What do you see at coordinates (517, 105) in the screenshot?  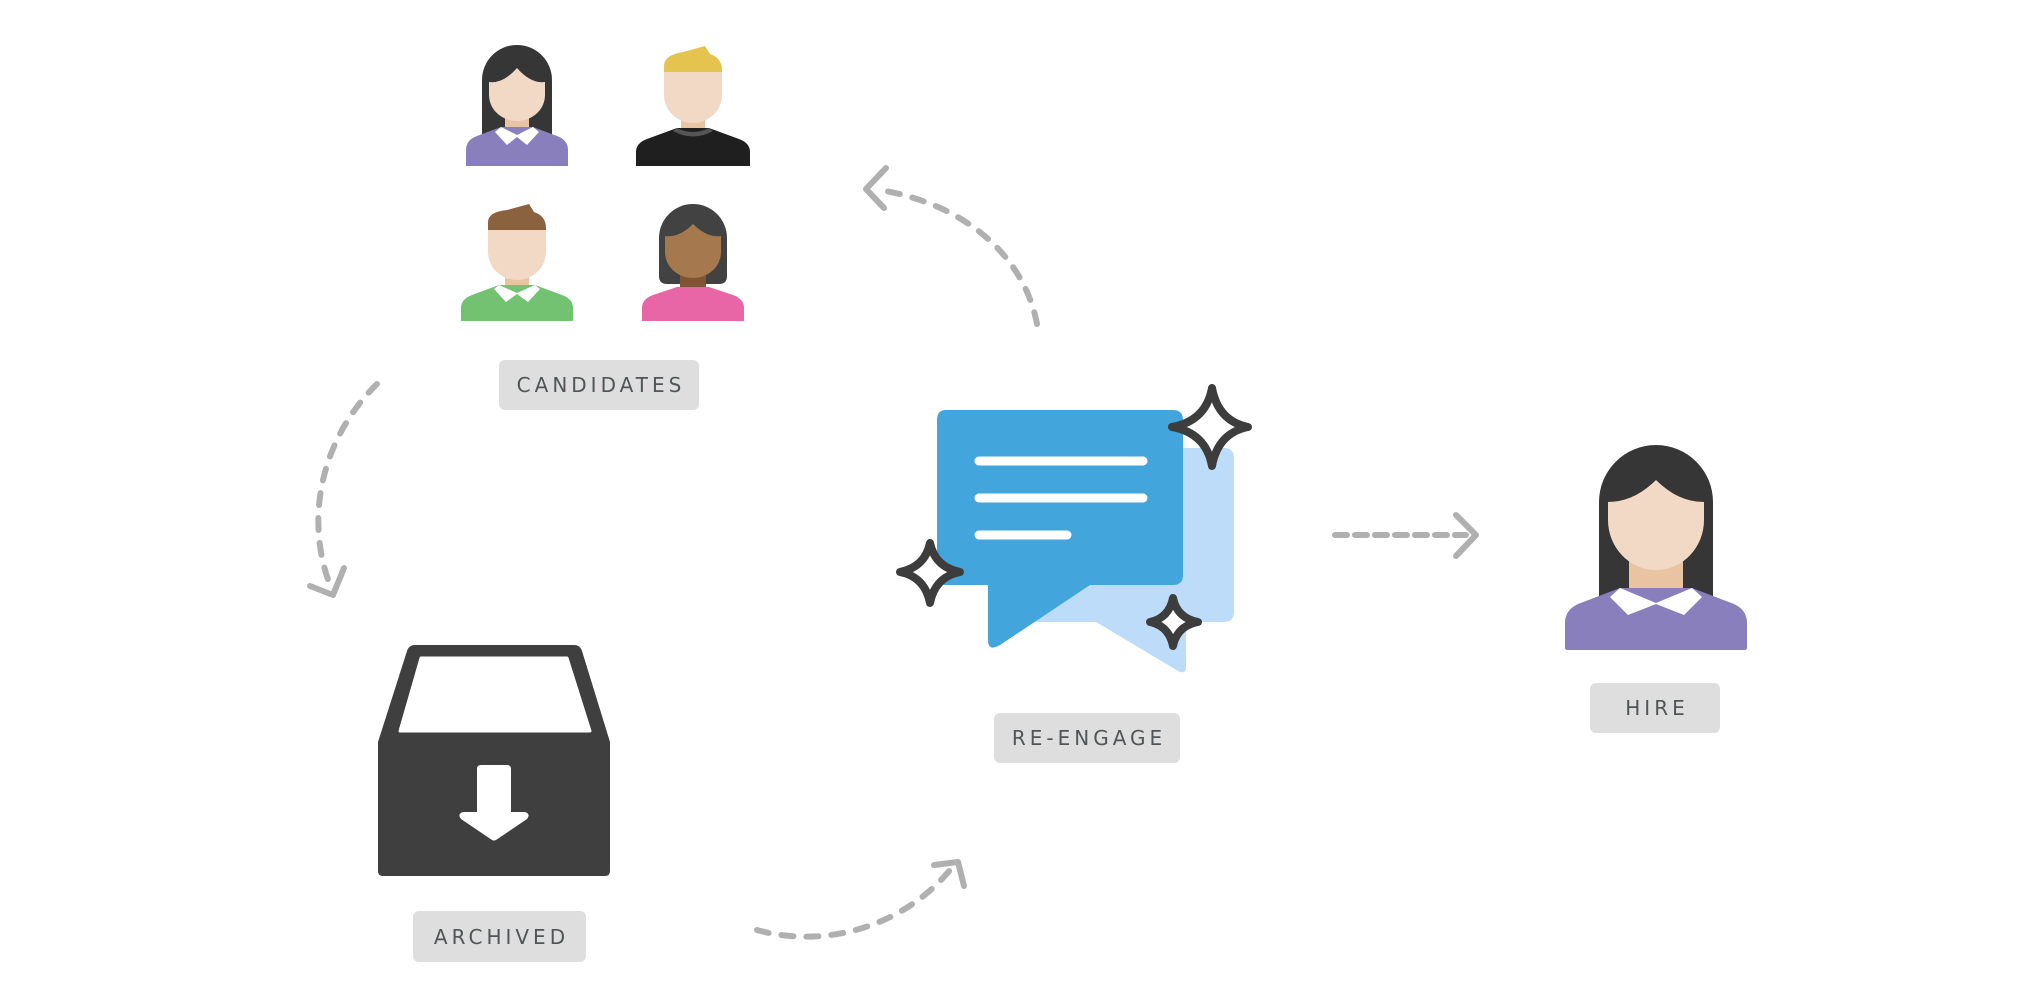 I see `candidate-avatar-woman-purple` at bounding box center [517, 105].